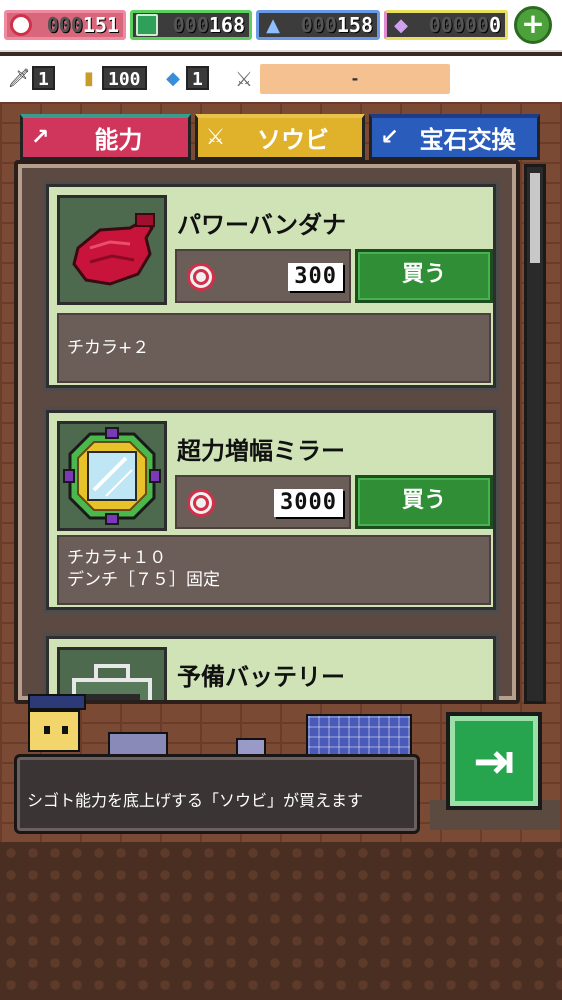 The image size is (562, 1000). What do you see at coordinates (274, 348) in the screenshot?
I see `item-description: チカラ+２` at bounding box center [274, 348].